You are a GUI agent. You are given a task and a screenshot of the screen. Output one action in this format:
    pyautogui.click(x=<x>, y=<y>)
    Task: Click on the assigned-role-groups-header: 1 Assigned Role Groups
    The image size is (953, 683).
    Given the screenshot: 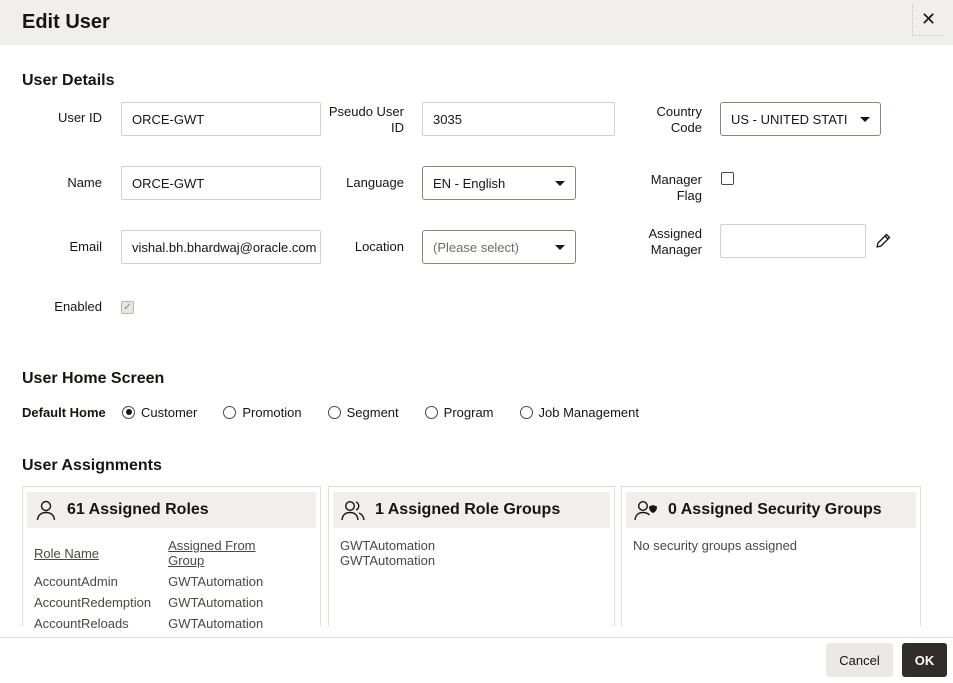 What is the action you would take?
    pyautogui.click(x=471, y=510)
    